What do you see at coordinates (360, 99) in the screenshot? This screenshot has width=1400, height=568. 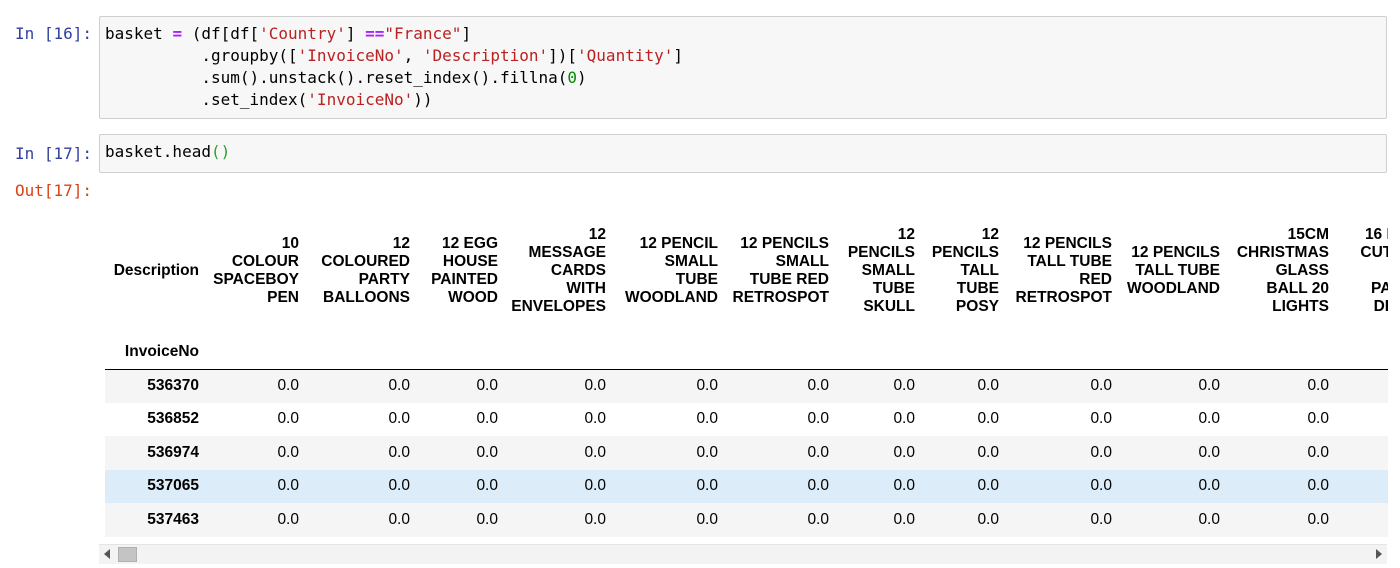 I see `code-token: 'InvoiceNo'` at bounding box center [360, 99].